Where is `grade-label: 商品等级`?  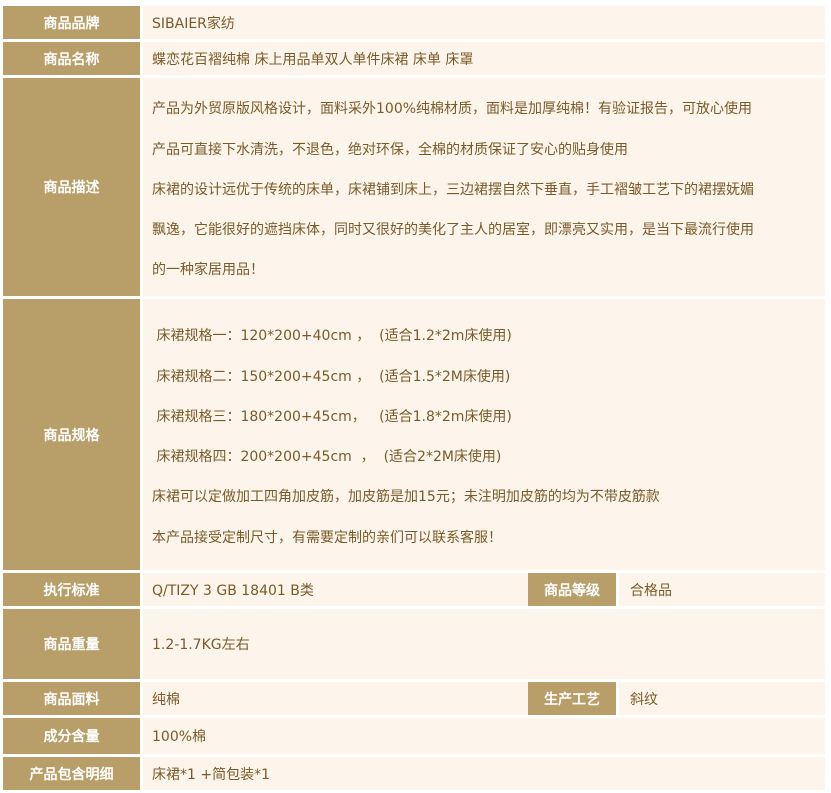
grade-label: 商品等级 is located at coordinates (572, 589).